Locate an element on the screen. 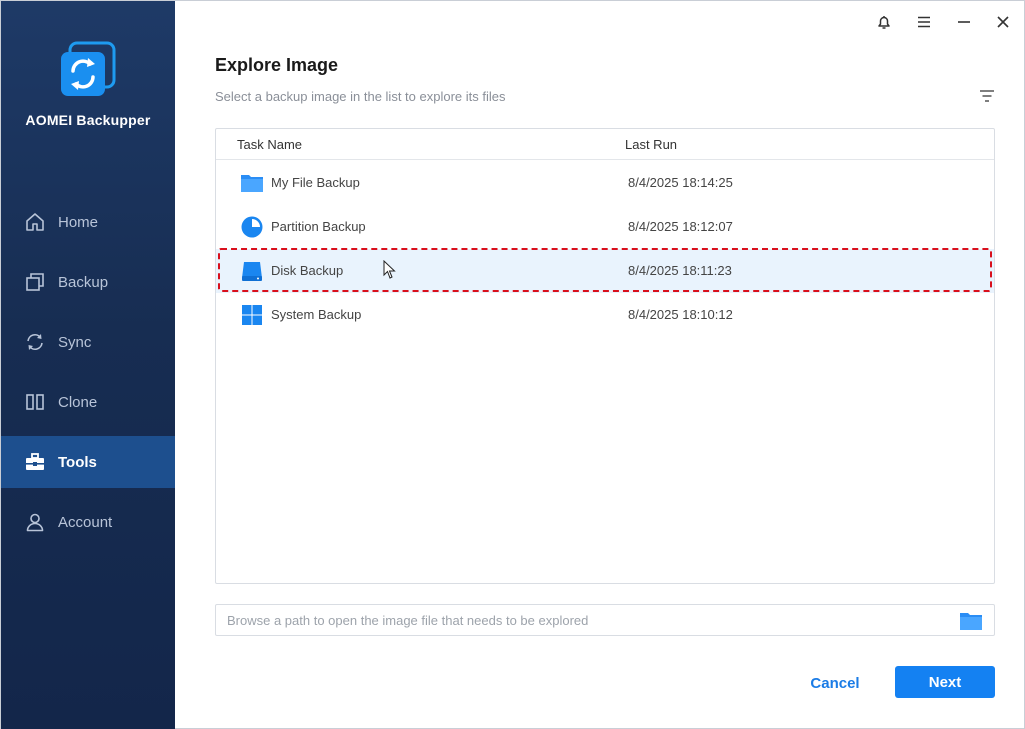  mouse-cursor-icon is located at coordinates (390, 269).